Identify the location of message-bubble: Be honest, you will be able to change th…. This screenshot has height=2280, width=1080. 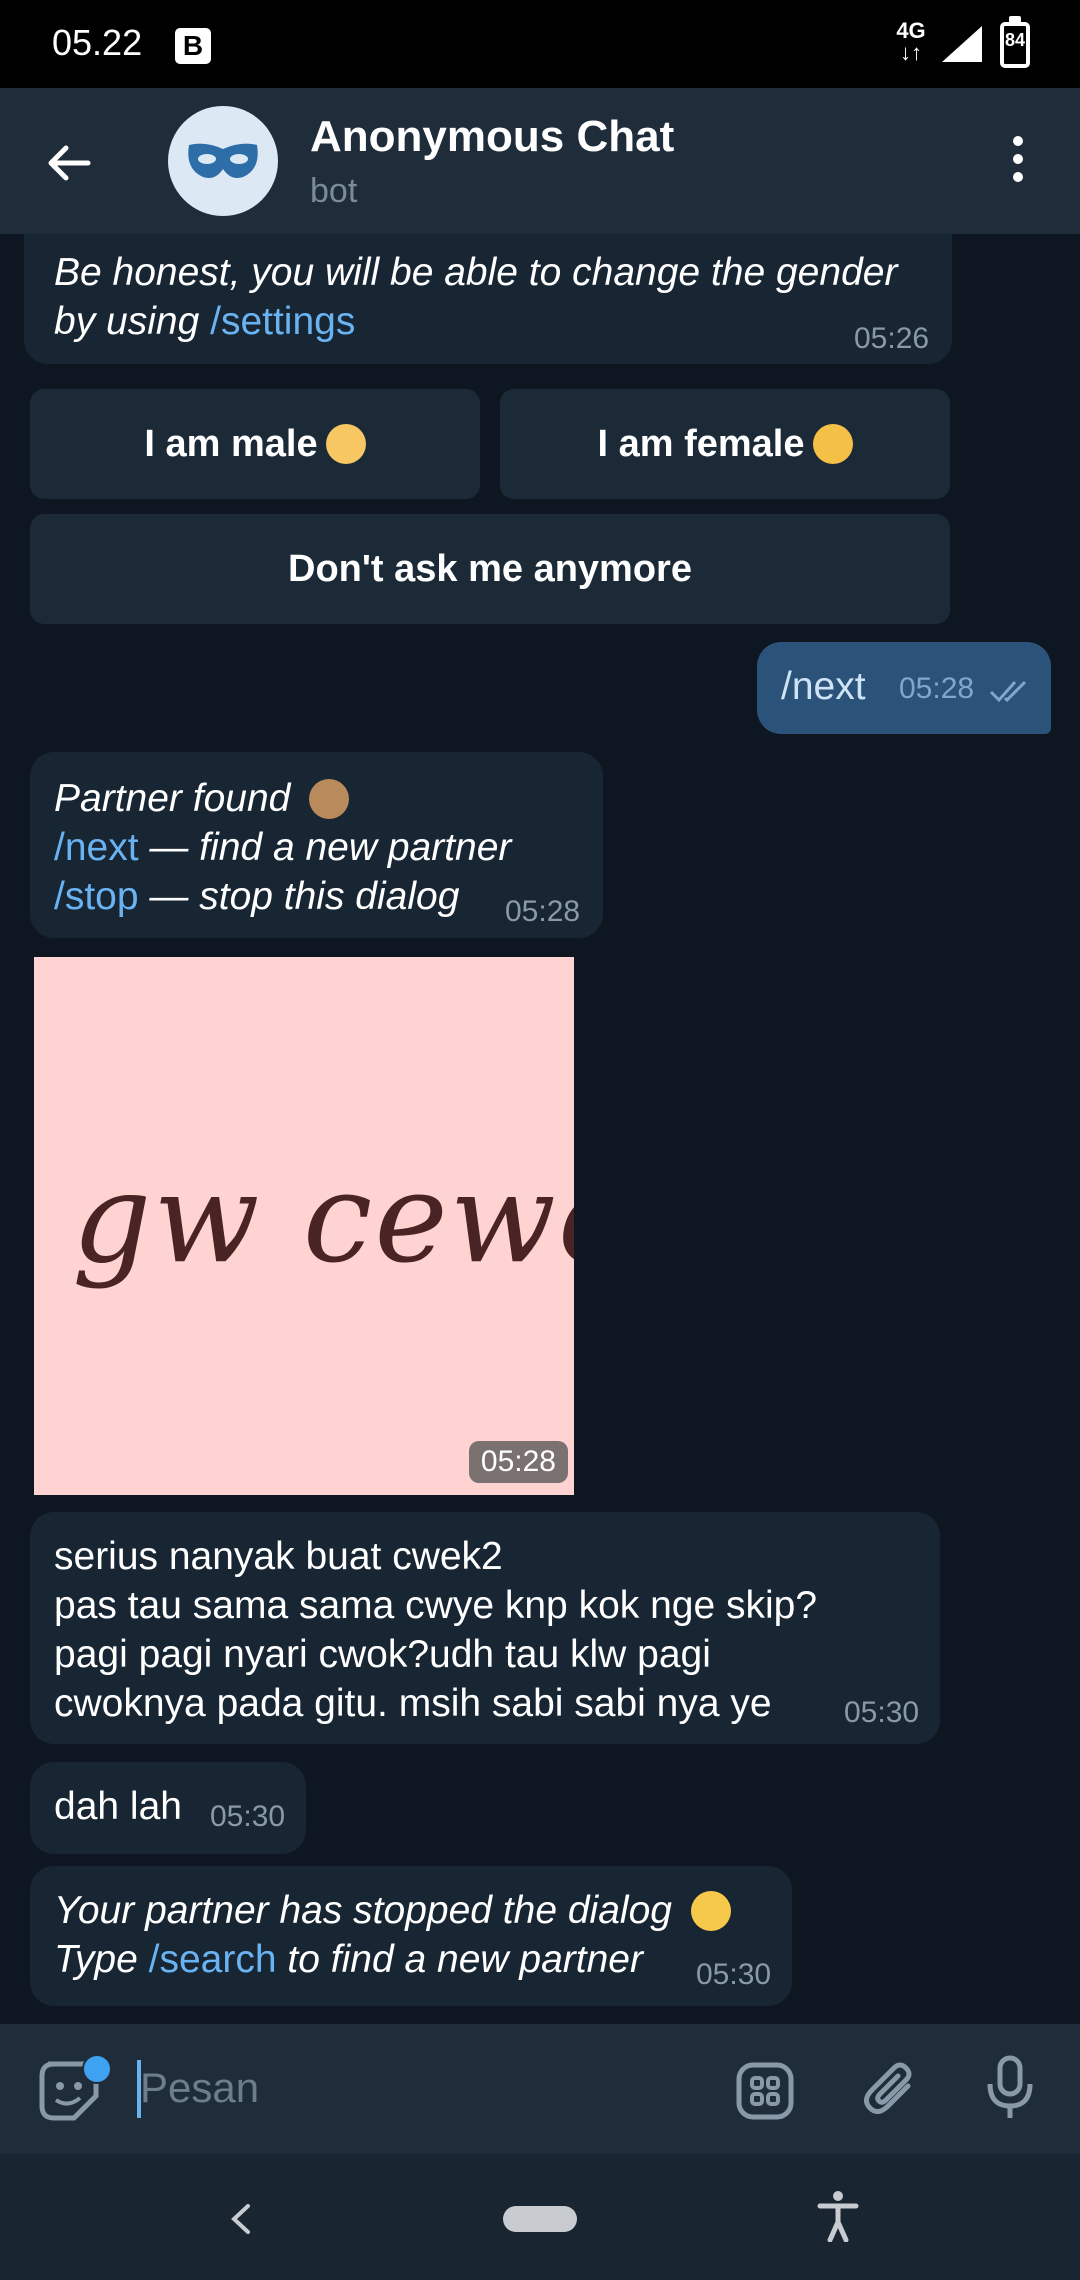
(488, 299).